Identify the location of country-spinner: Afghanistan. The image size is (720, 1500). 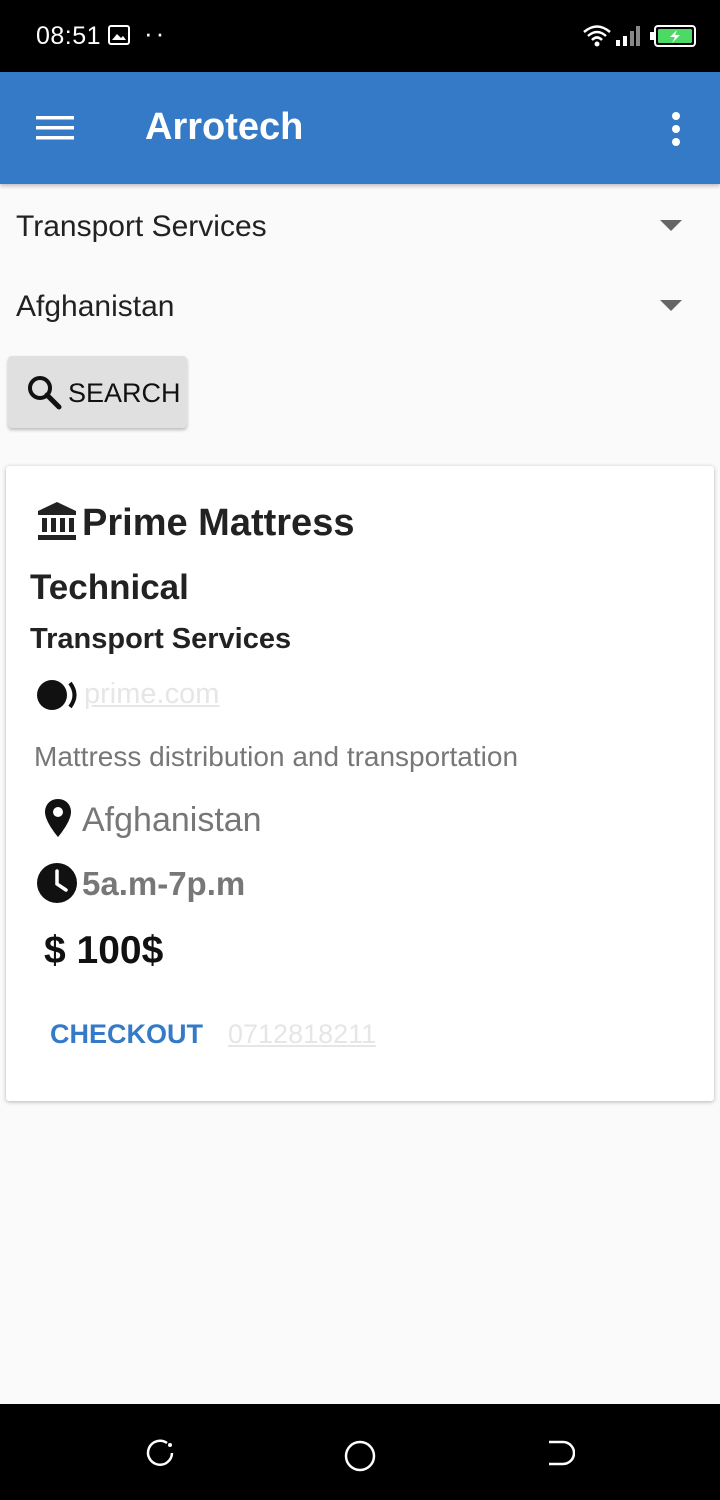
(360, 305).